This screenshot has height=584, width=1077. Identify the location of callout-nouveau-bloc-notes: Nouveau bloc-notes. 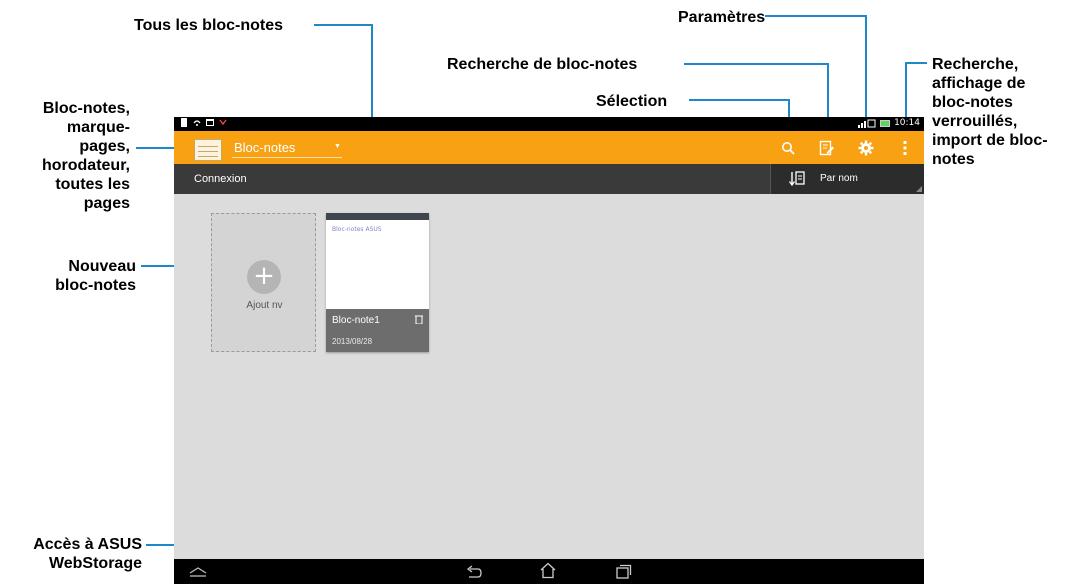
(95, 276).